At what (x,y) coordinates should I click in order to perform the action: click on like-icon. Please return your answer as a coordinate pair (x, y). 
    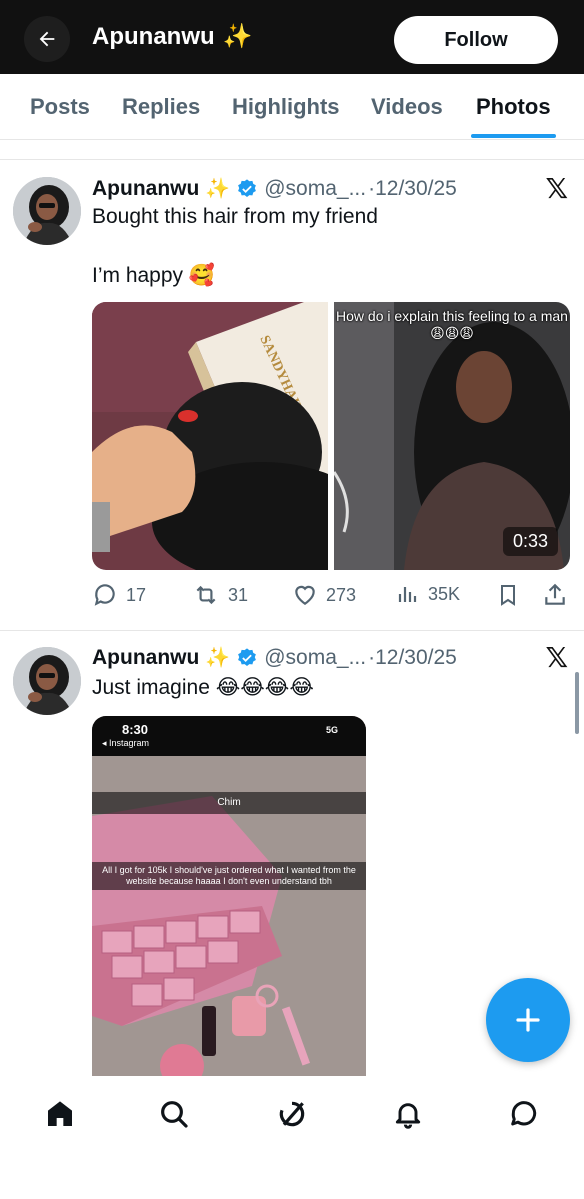
    Looking at the image, I should click on (305, 595).